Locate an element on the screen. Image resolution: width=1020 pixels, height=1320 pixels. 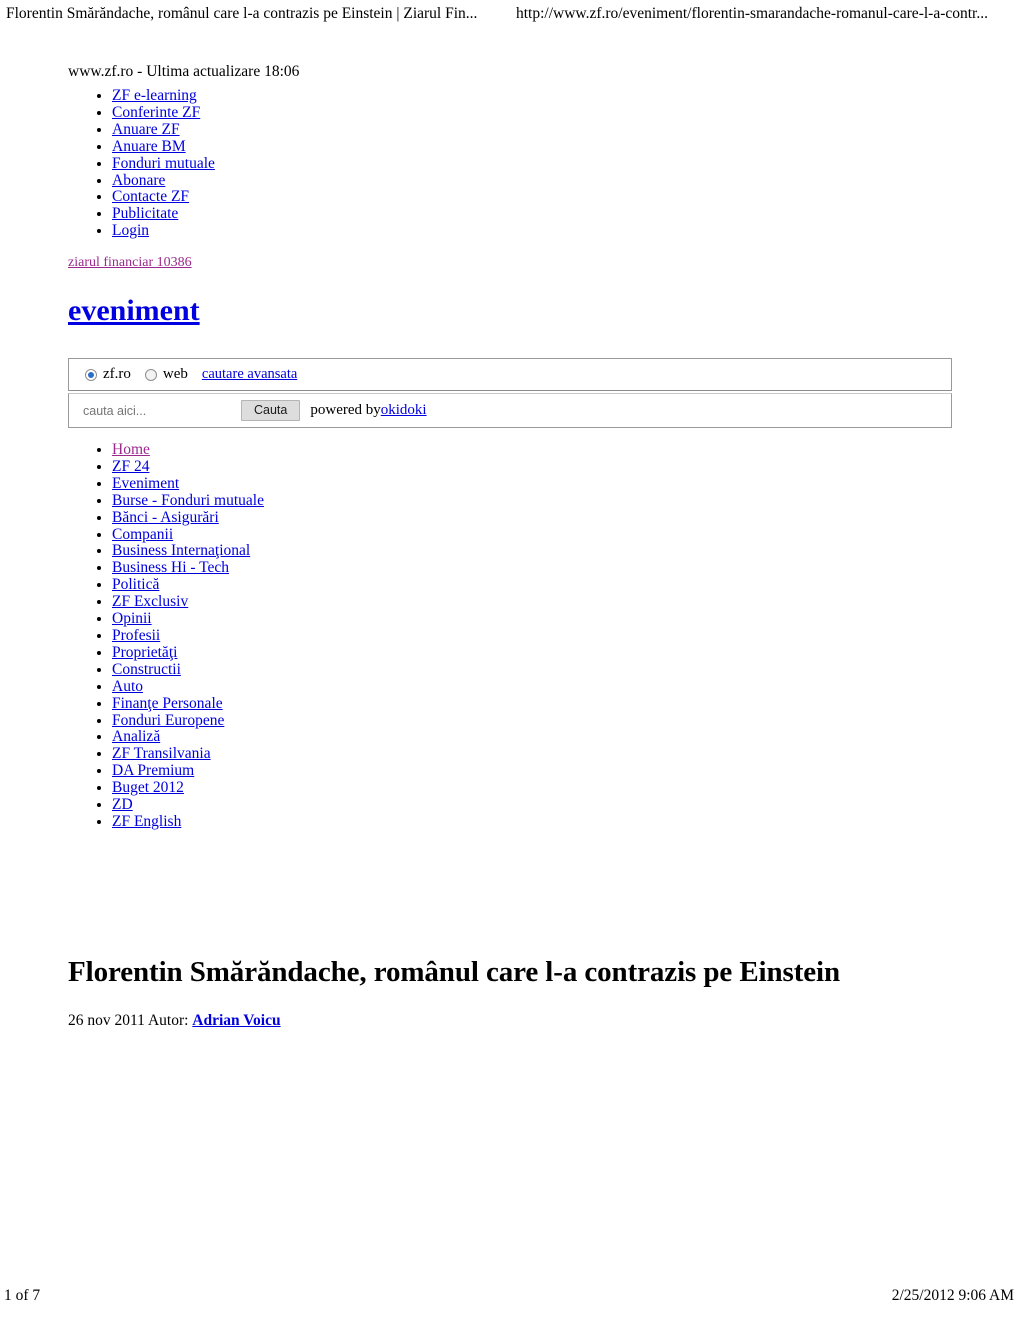
list-item: Burse - Fonduri mutuale is located at coordinates (188, 501).